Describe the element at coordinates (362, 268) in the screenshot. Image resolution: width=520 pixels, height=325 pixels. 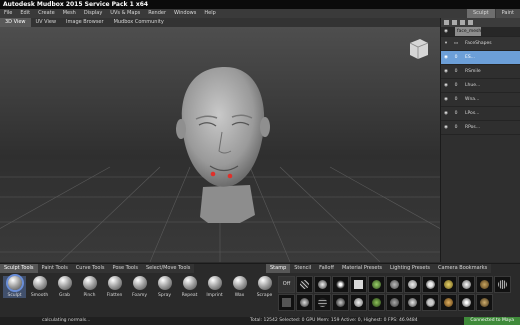
I see `tab-material-presets: Material Presets` at that location.